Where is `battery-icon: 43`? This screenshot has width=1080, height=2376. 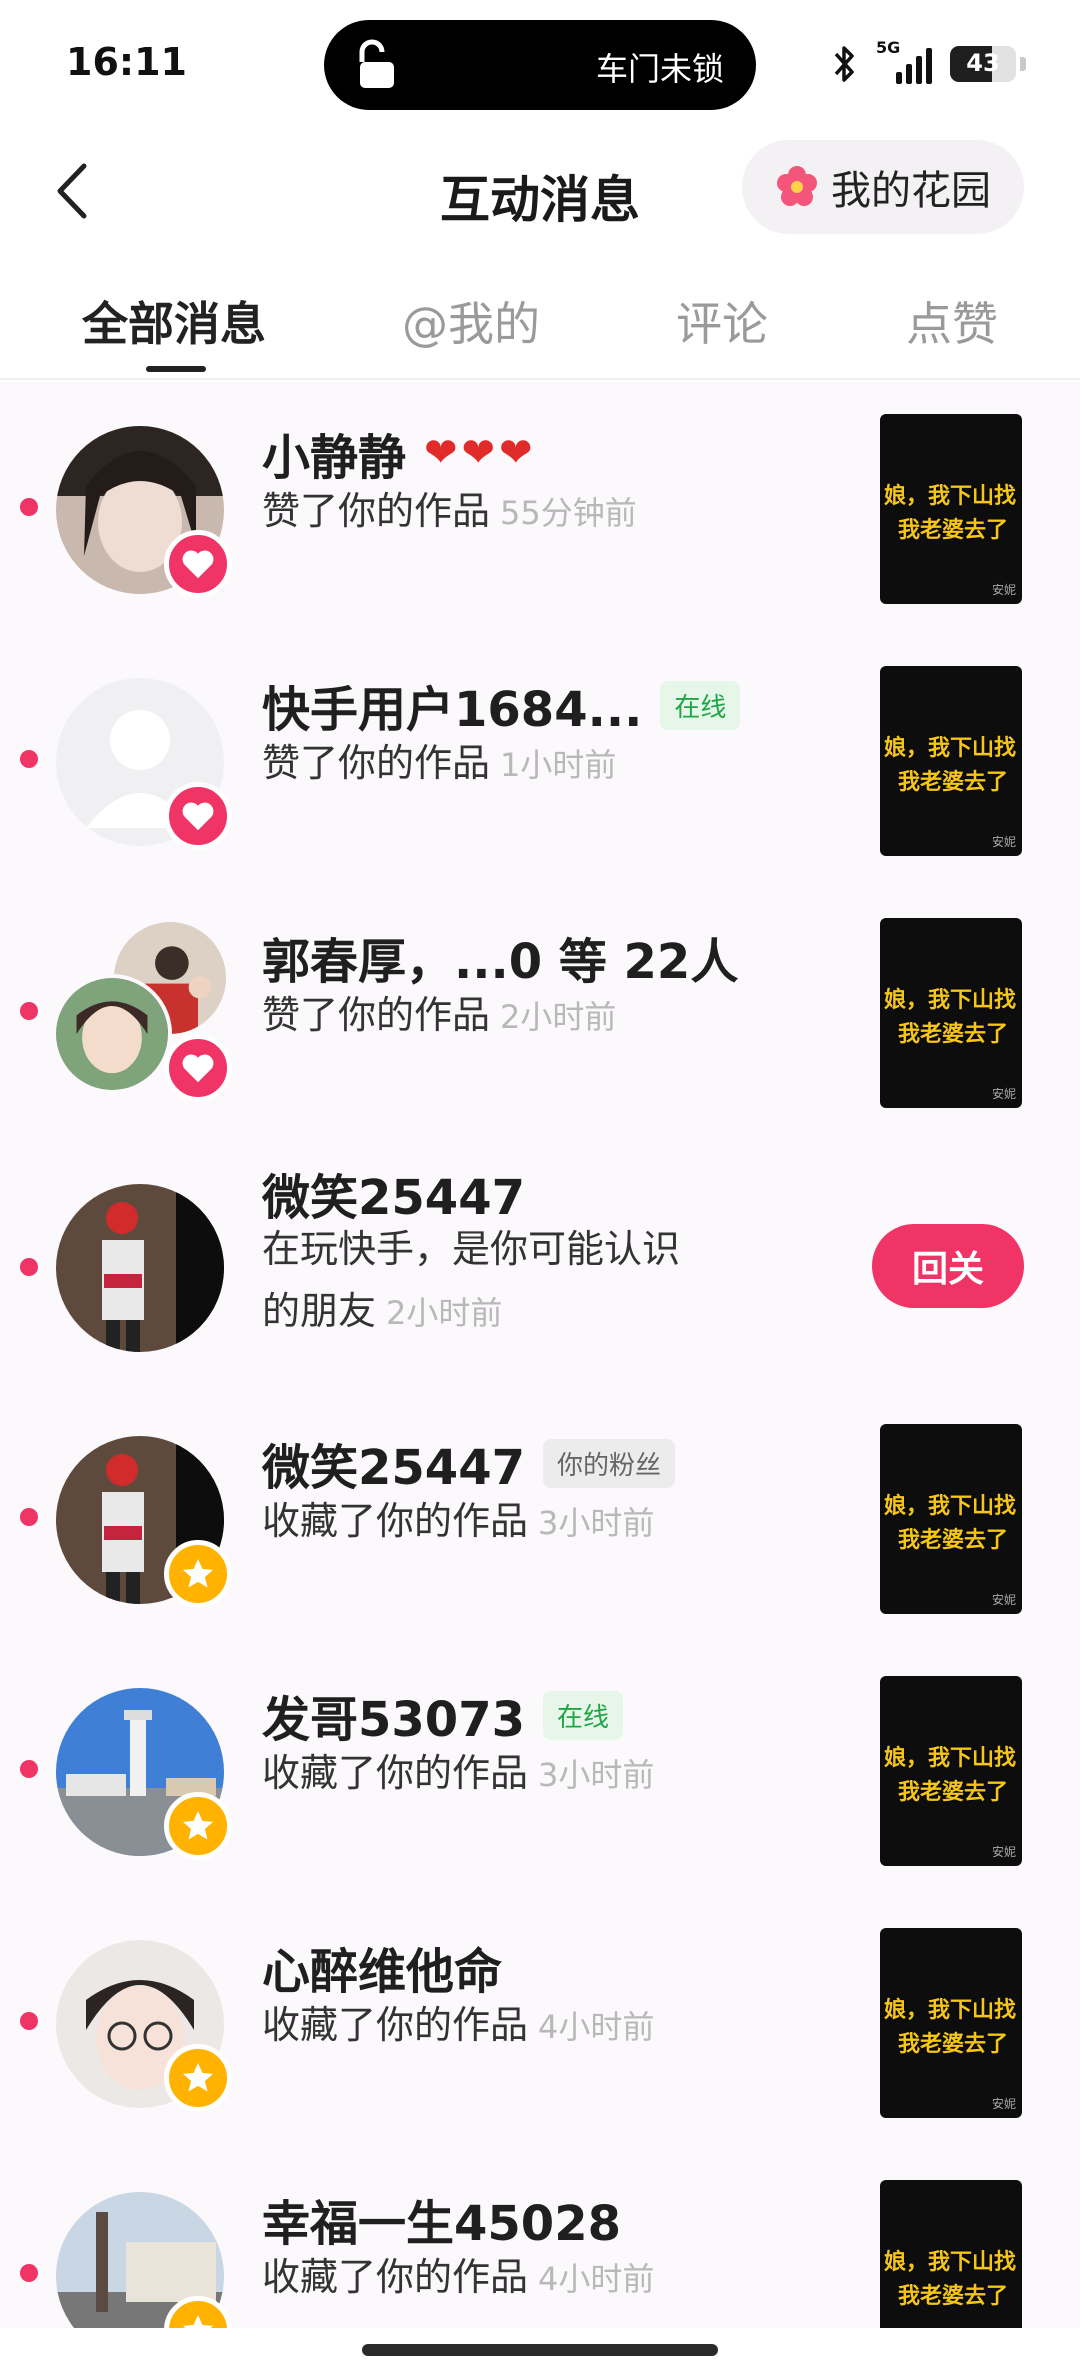 battery-icon: 43 is located at coordinates (983, 64).